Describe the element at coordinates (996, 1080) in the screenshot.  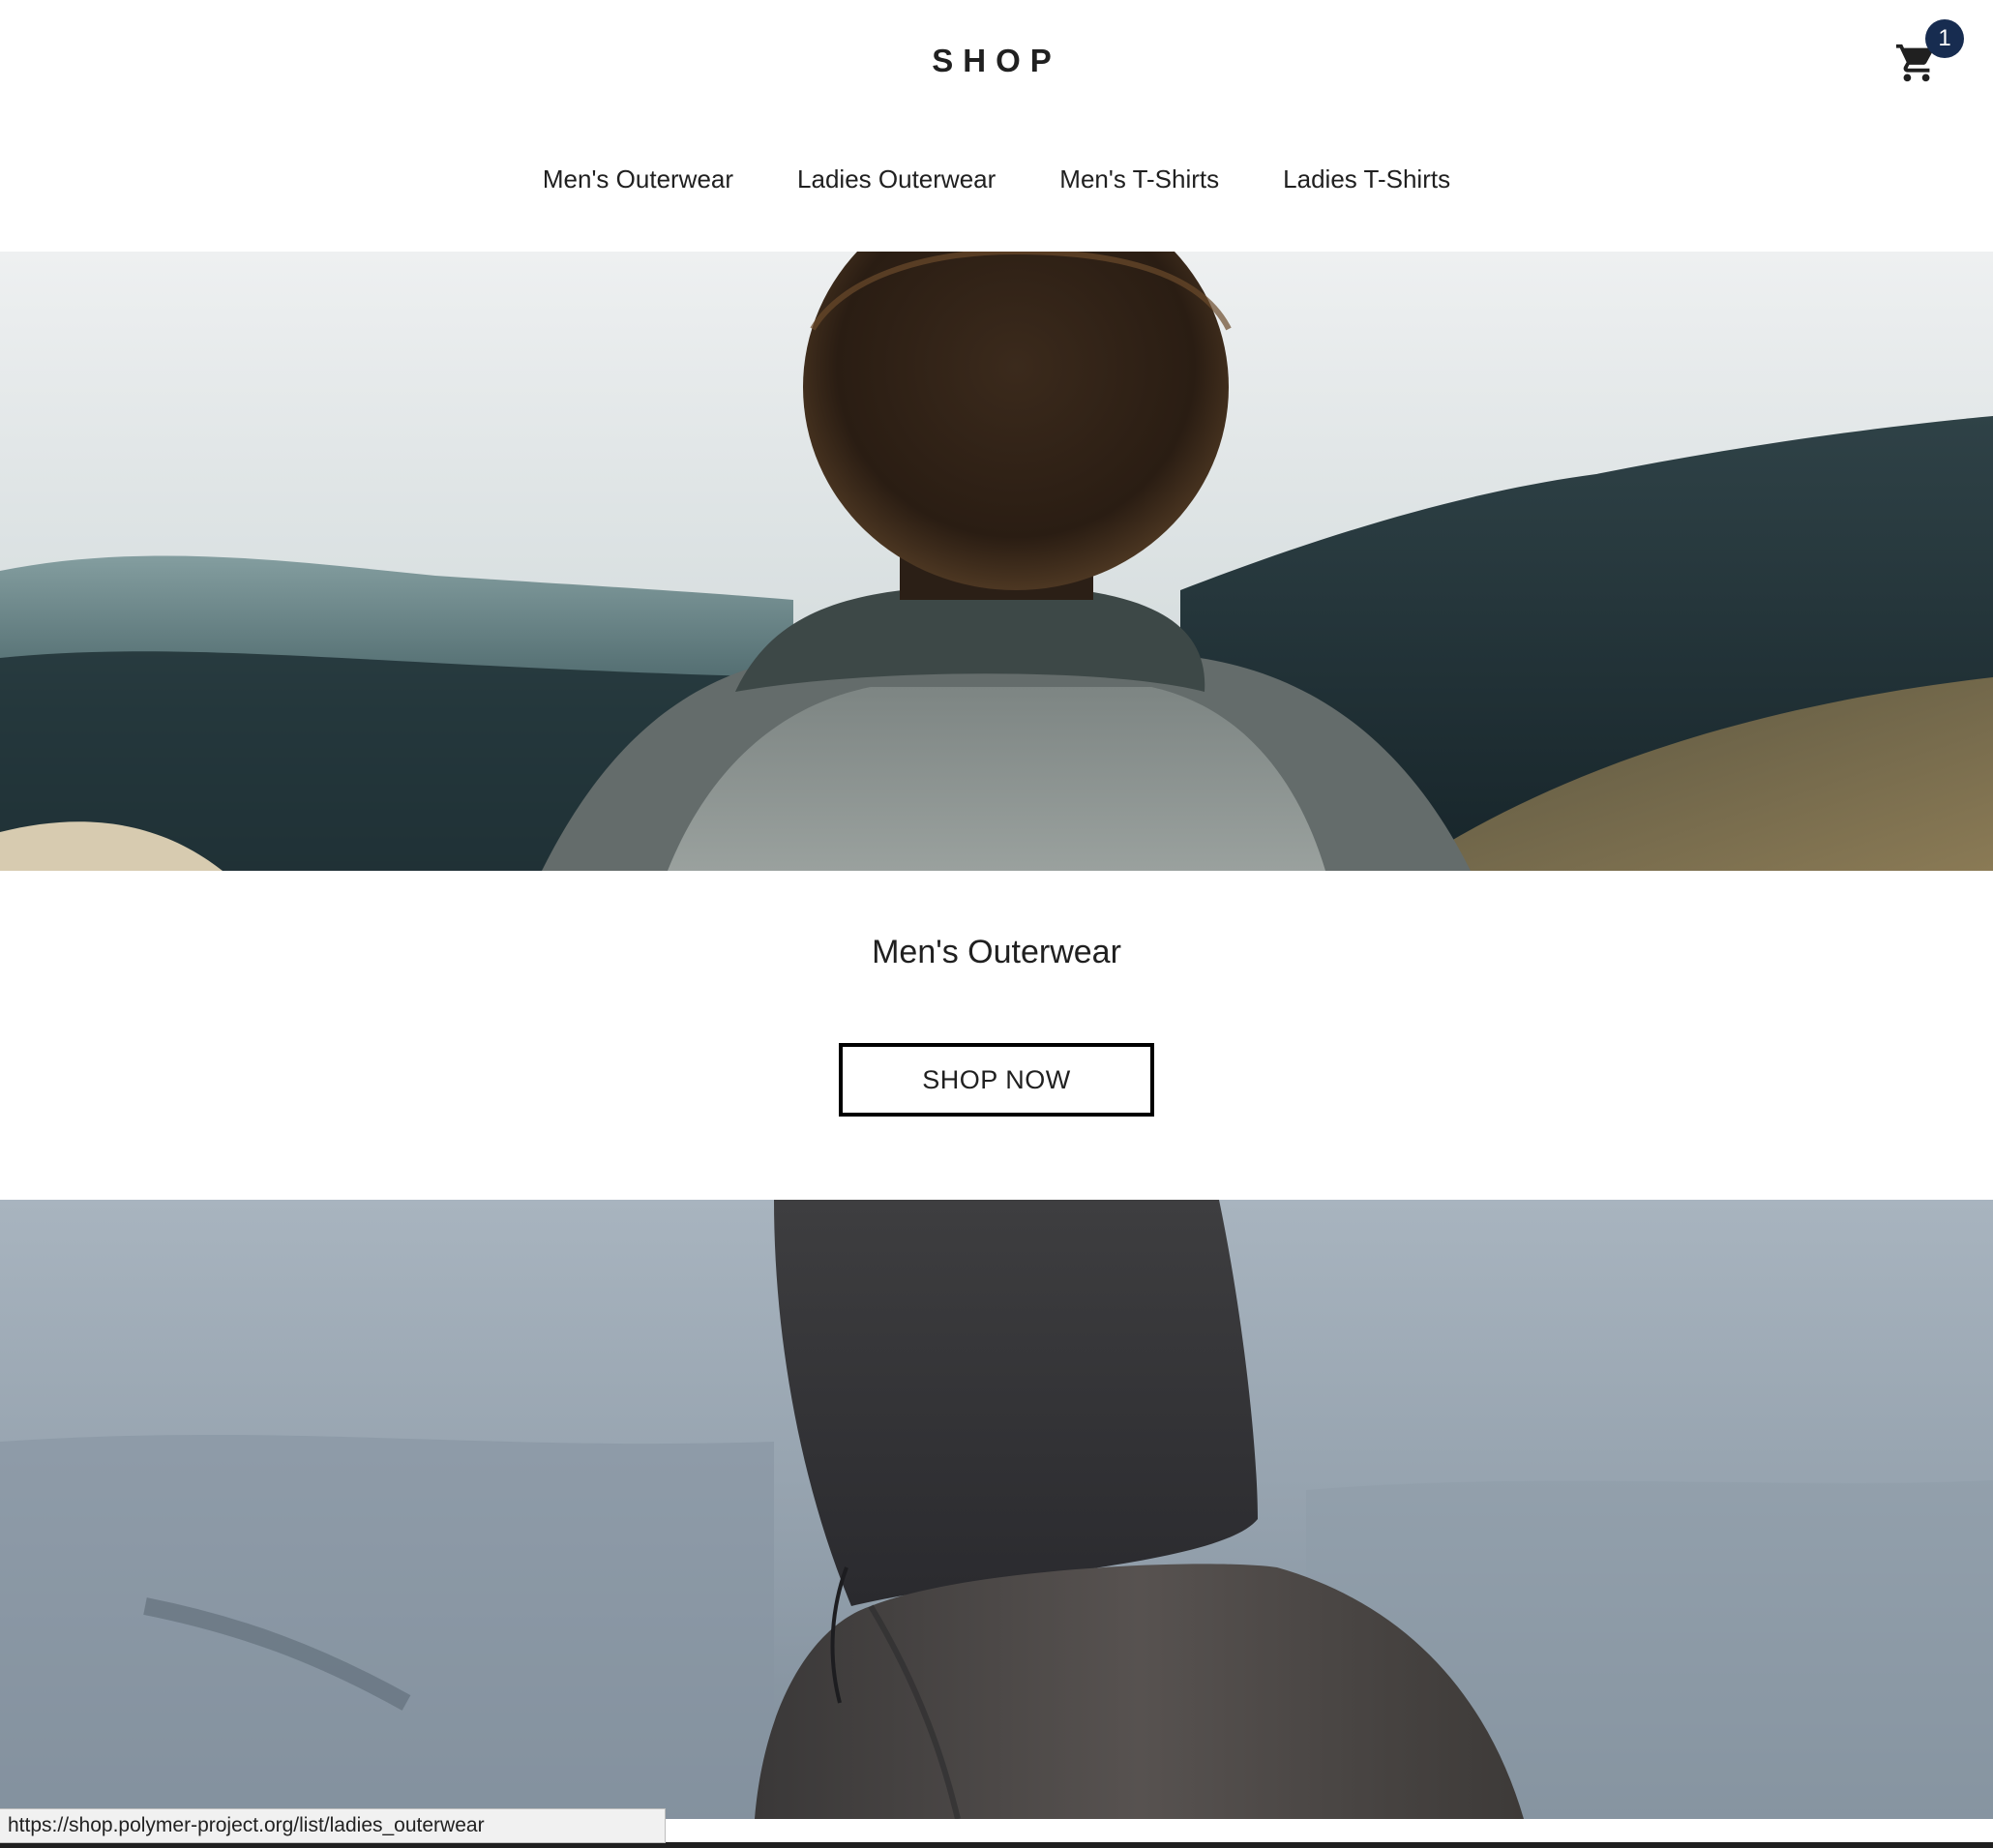
I see `shop-now-button: SHOP NOW` at that location.